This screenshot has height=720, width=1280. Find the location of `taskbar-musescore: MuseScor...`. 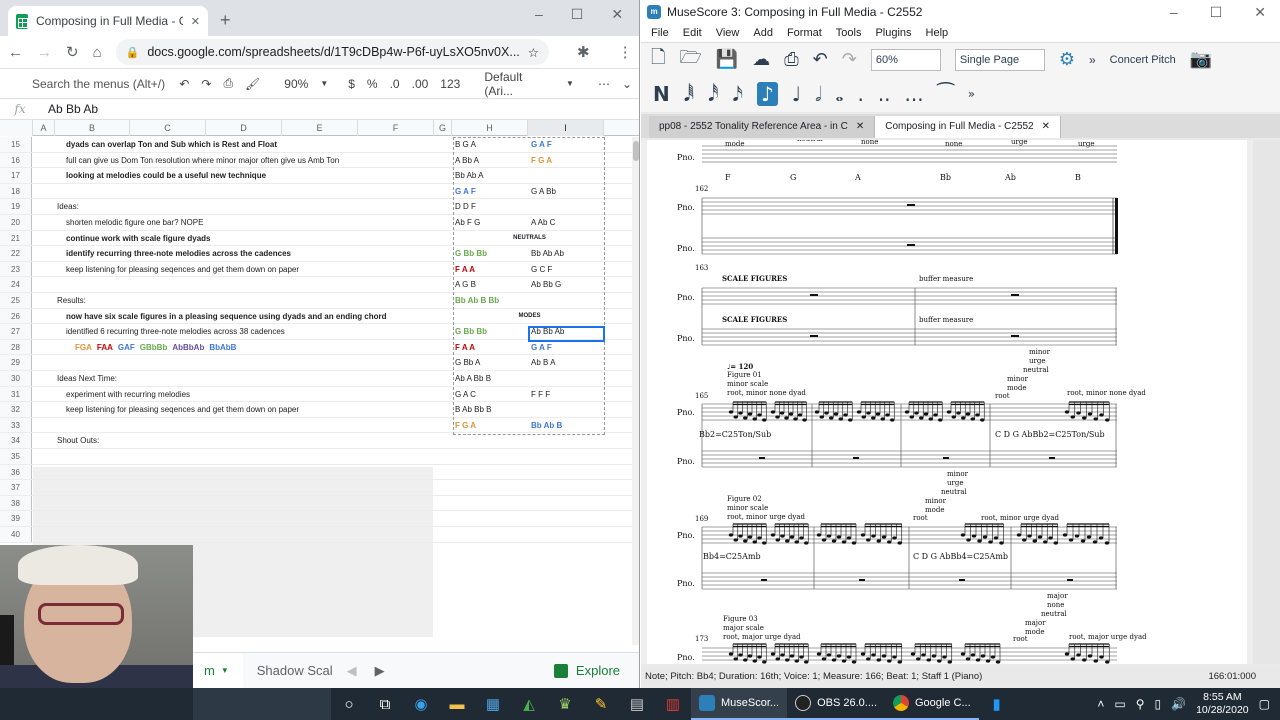

taskbar-musescore: MuseScor... is located at coordinates (739, 704).